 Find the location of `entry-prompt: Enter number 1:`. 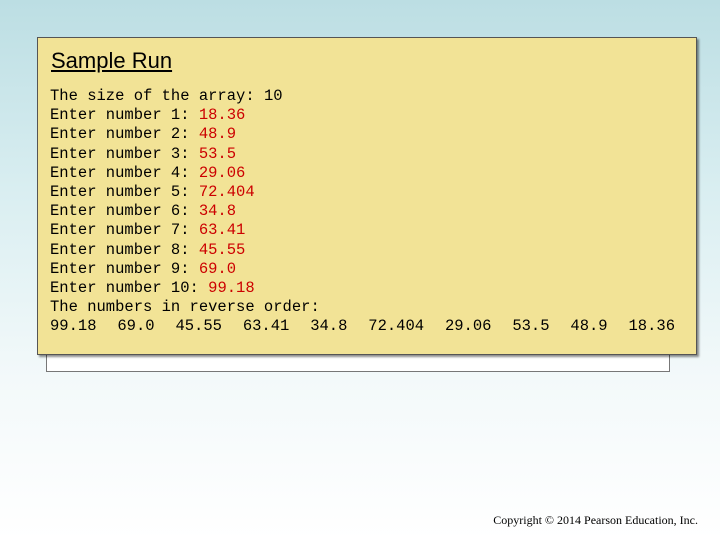

entry-prompt: Enter number 1: is located at coordinates (124, 115).